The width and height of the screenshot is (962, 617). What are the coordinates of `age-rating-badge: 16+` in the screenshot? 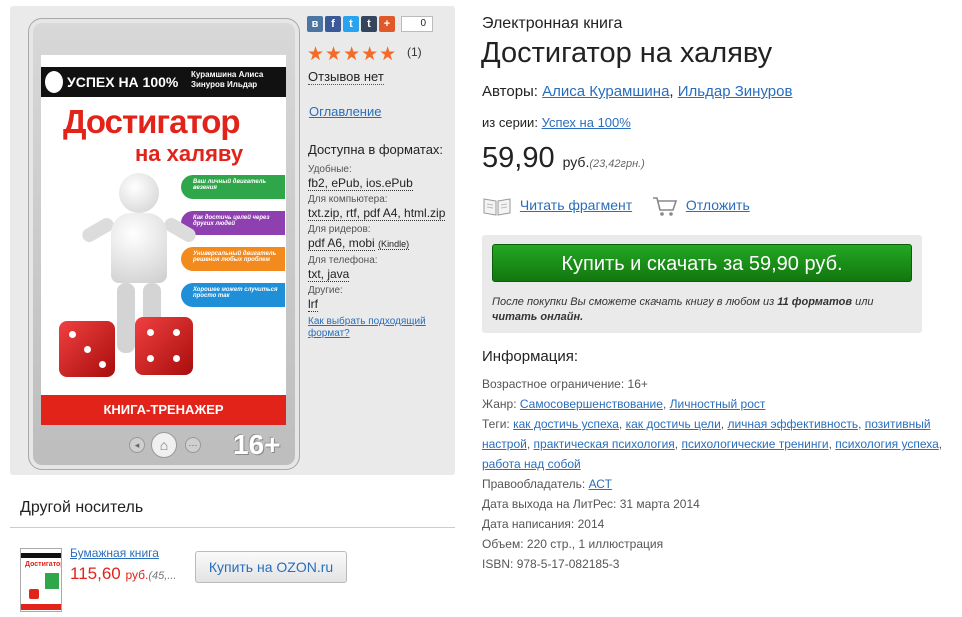 It's located at (257, 444).